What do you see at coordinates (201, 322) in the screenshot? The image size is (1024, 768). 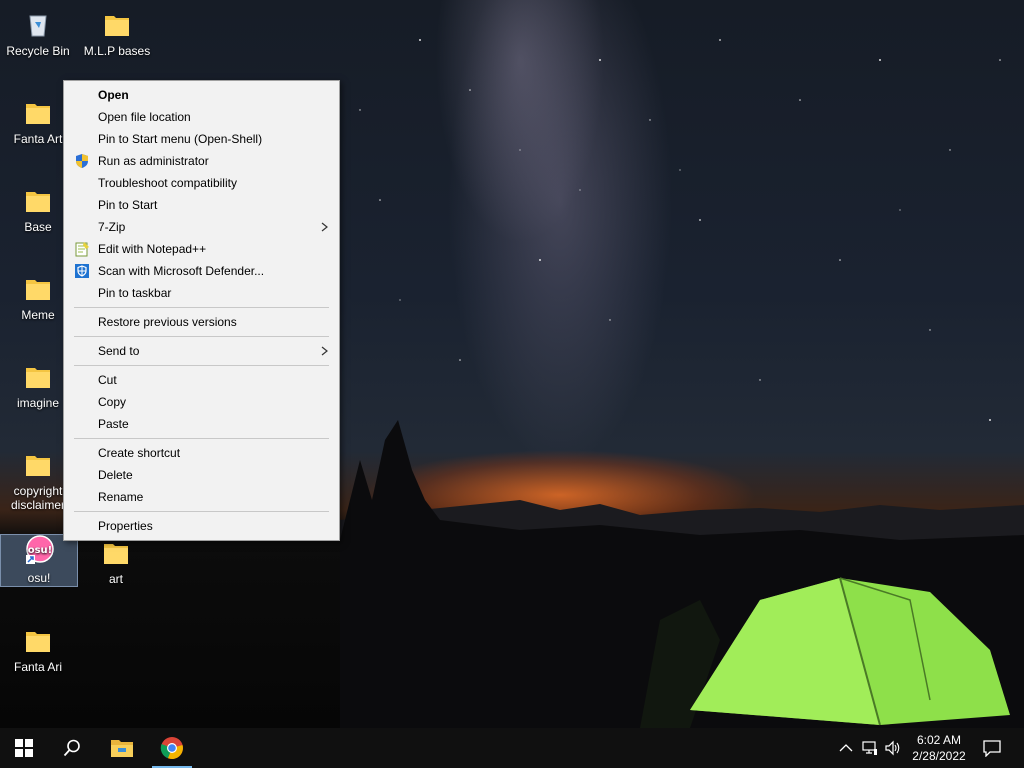 I see `menu-item-restore-previous-versions: Restore previous versions` at bounding box center [201, 322].